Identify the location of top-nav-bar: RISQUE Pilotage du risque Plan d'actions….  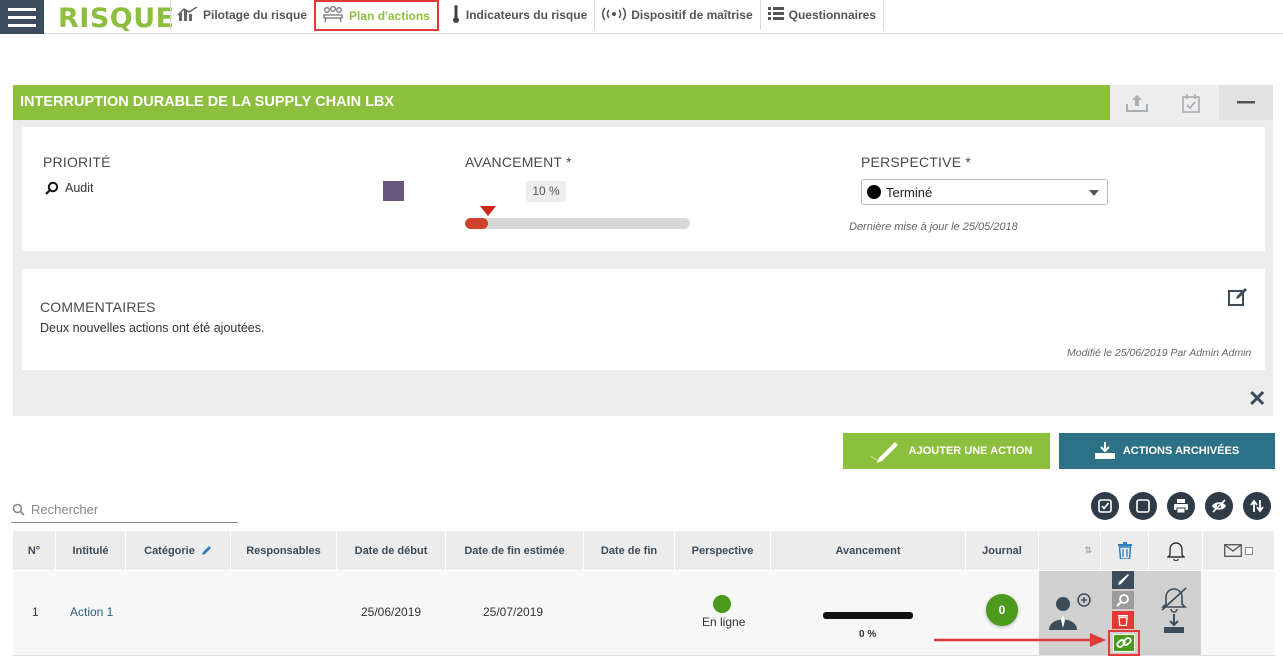
(641, 17).